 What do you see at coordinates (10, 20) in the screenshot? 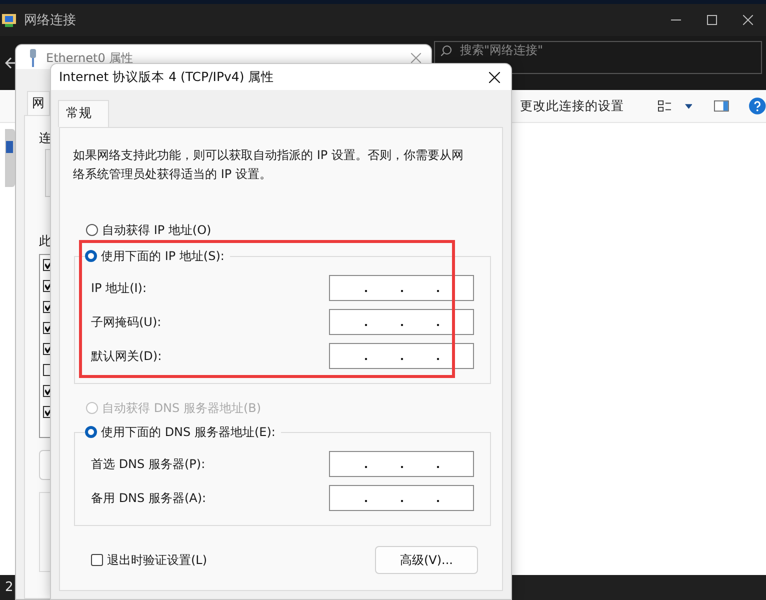
I see `network-folder-icon` at bounding box center [10, 20].